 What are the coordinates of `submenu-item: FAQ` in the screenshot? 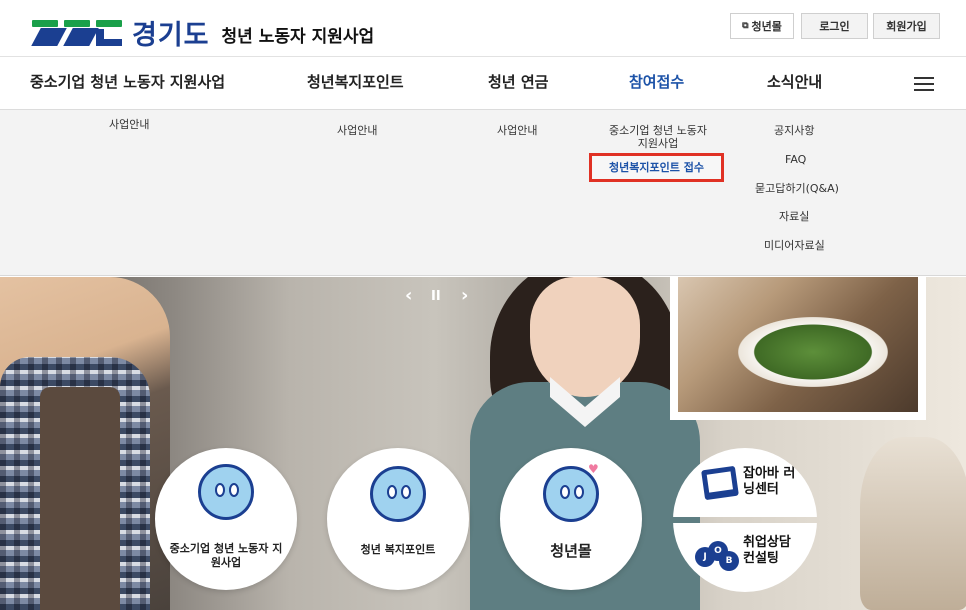 It's located at (795, 159).